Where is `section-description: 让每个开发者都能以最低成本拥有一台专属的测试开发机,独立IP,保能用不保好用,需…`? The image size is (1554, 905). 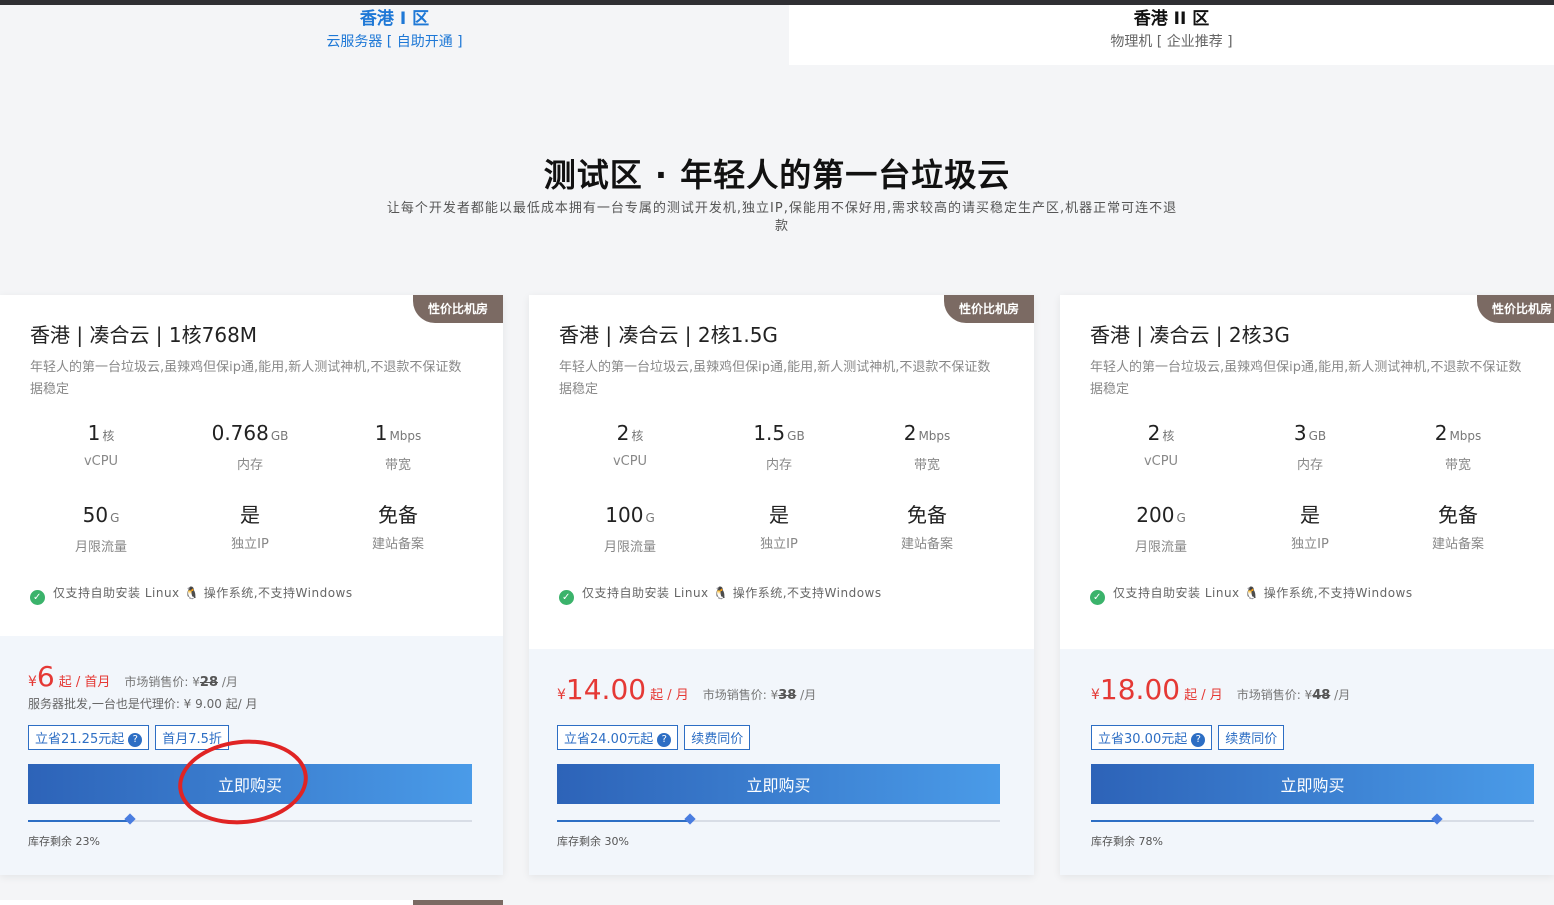
section-description: 让每个开发者都能以最低成本拥有一台专属的测试开发机,独立IP,保能用不保好用,需… is located at coordinates (782, 217).